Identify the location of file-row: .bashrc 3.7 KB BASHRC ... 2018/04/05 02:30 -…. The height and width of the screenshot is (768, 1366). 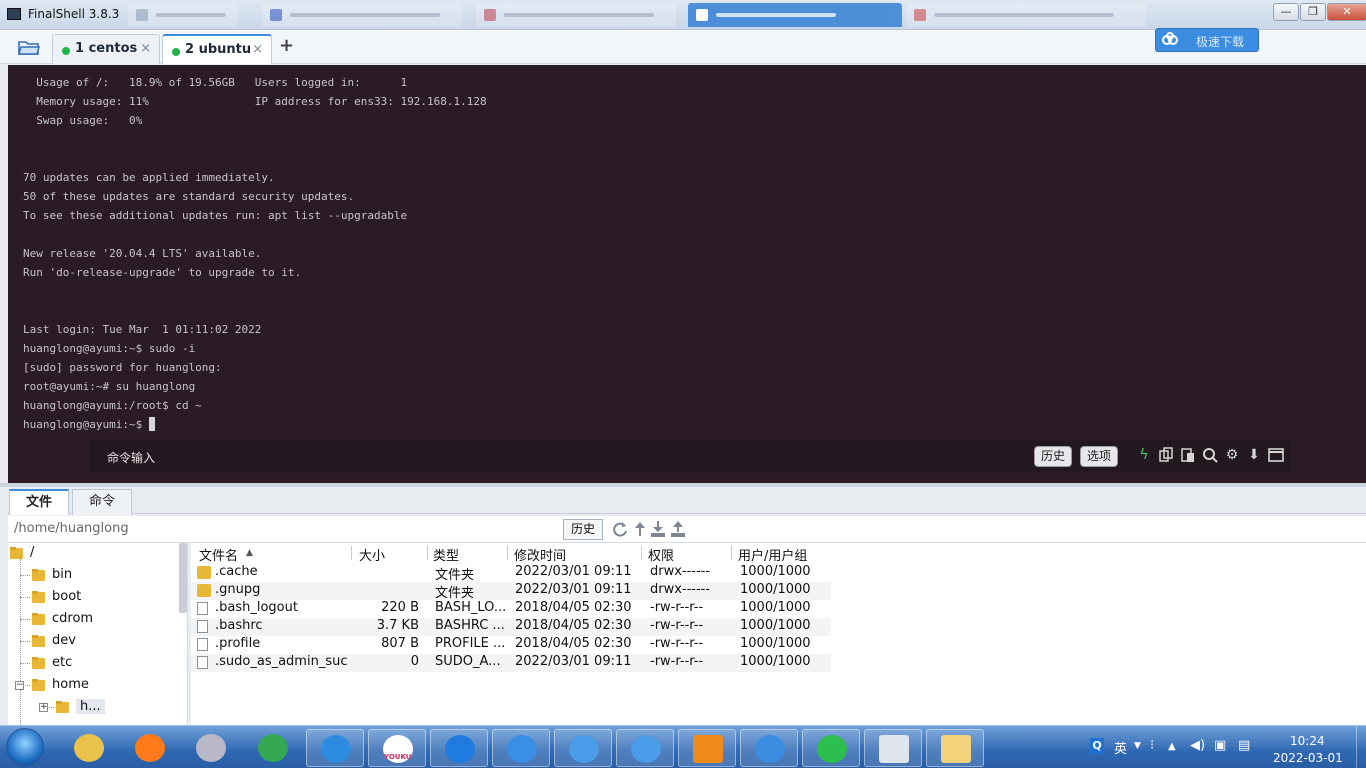
(511, 627).